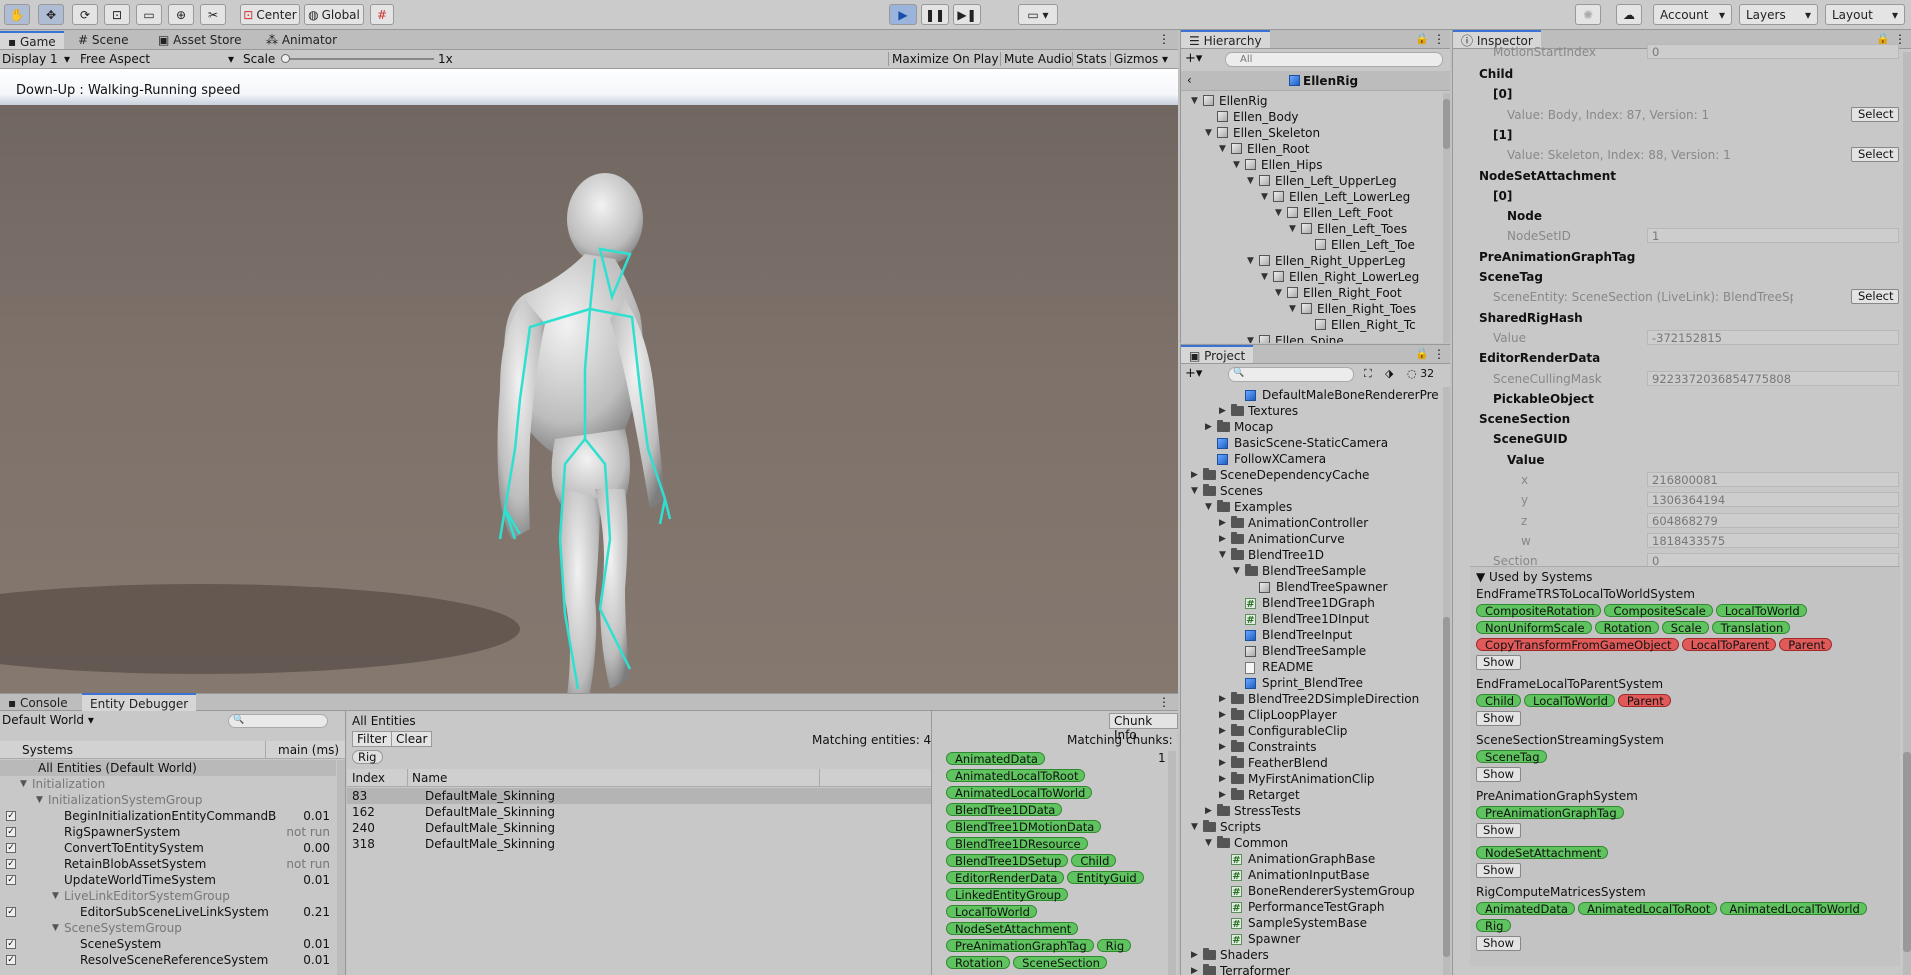  What do you see at coordinates (1312, 907) in the screenshot?
I see `project-item: # PerformanceTestGraph` at bounding box center [1312, 907].